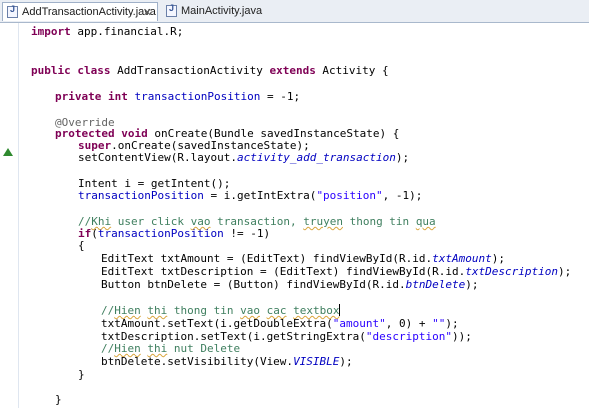 This screenshot has height=408, width=589. Describe the element at coordinates (8, 152) in the screenshot. I see `override-marker-icon` at that location.